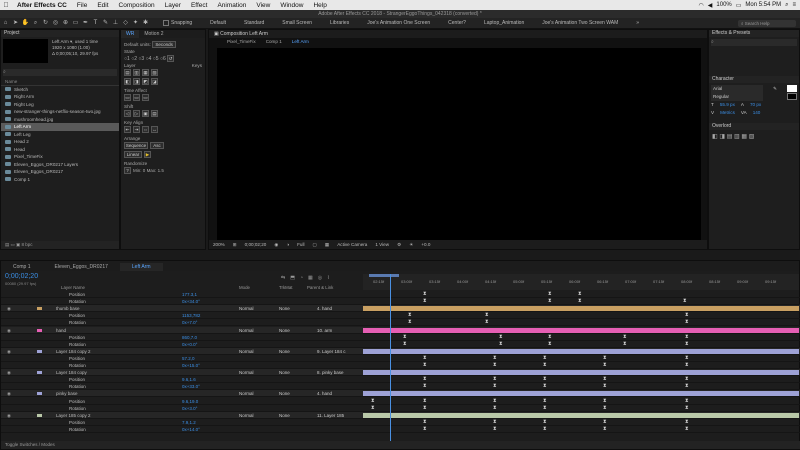 Image resolution: width=800 pixels, height=450 pixels. I want to click on parent-select: 10. arm, so click(324, 330).